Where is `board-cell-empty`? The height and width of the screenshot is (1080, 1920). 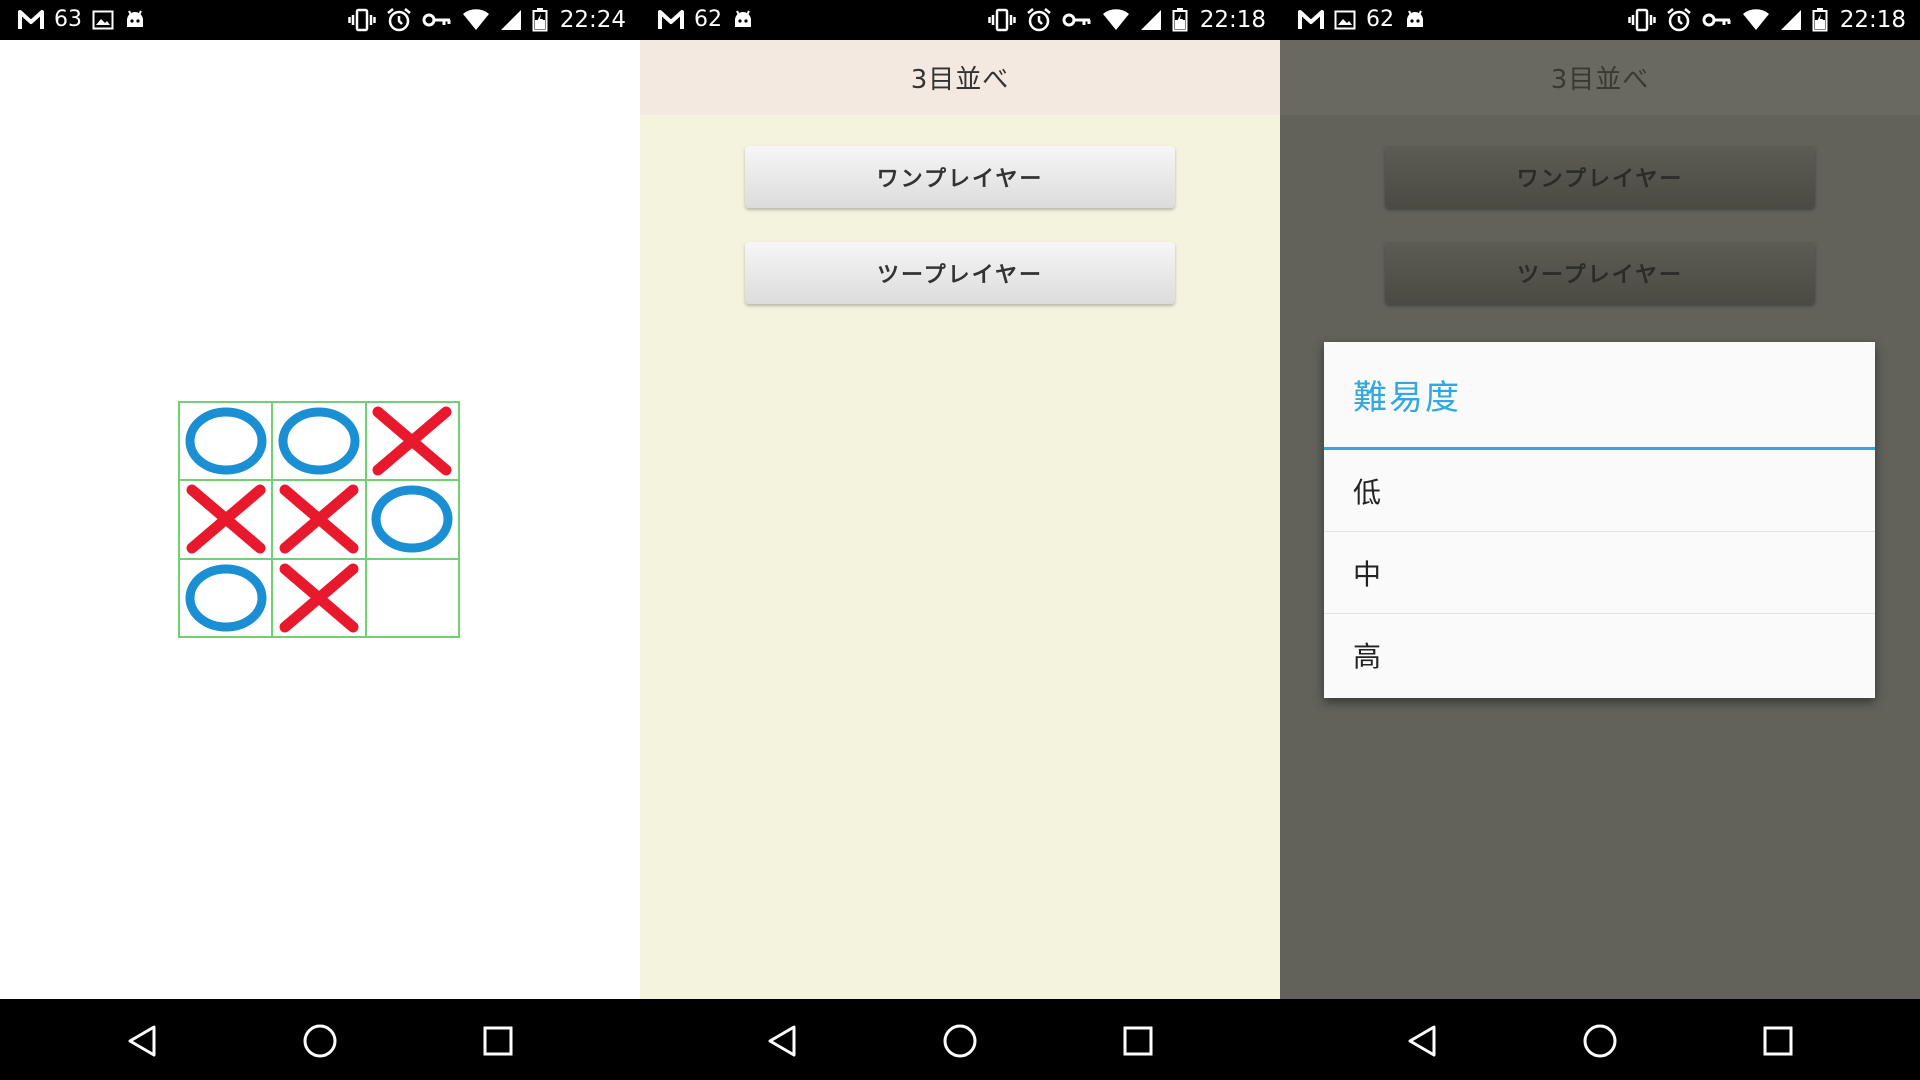 board-cell-empty is located at coordinates (412, 597).